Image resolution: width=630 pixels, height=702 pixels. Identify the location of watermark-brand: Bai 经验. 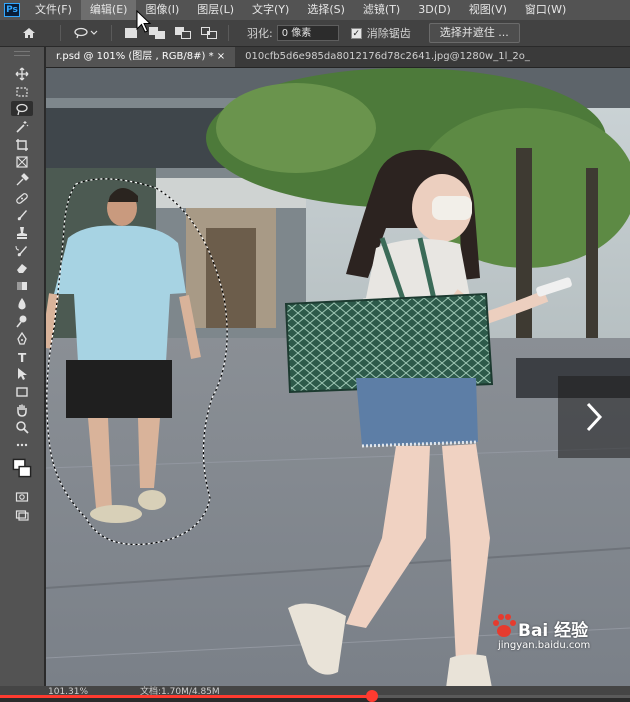
(553, 631).